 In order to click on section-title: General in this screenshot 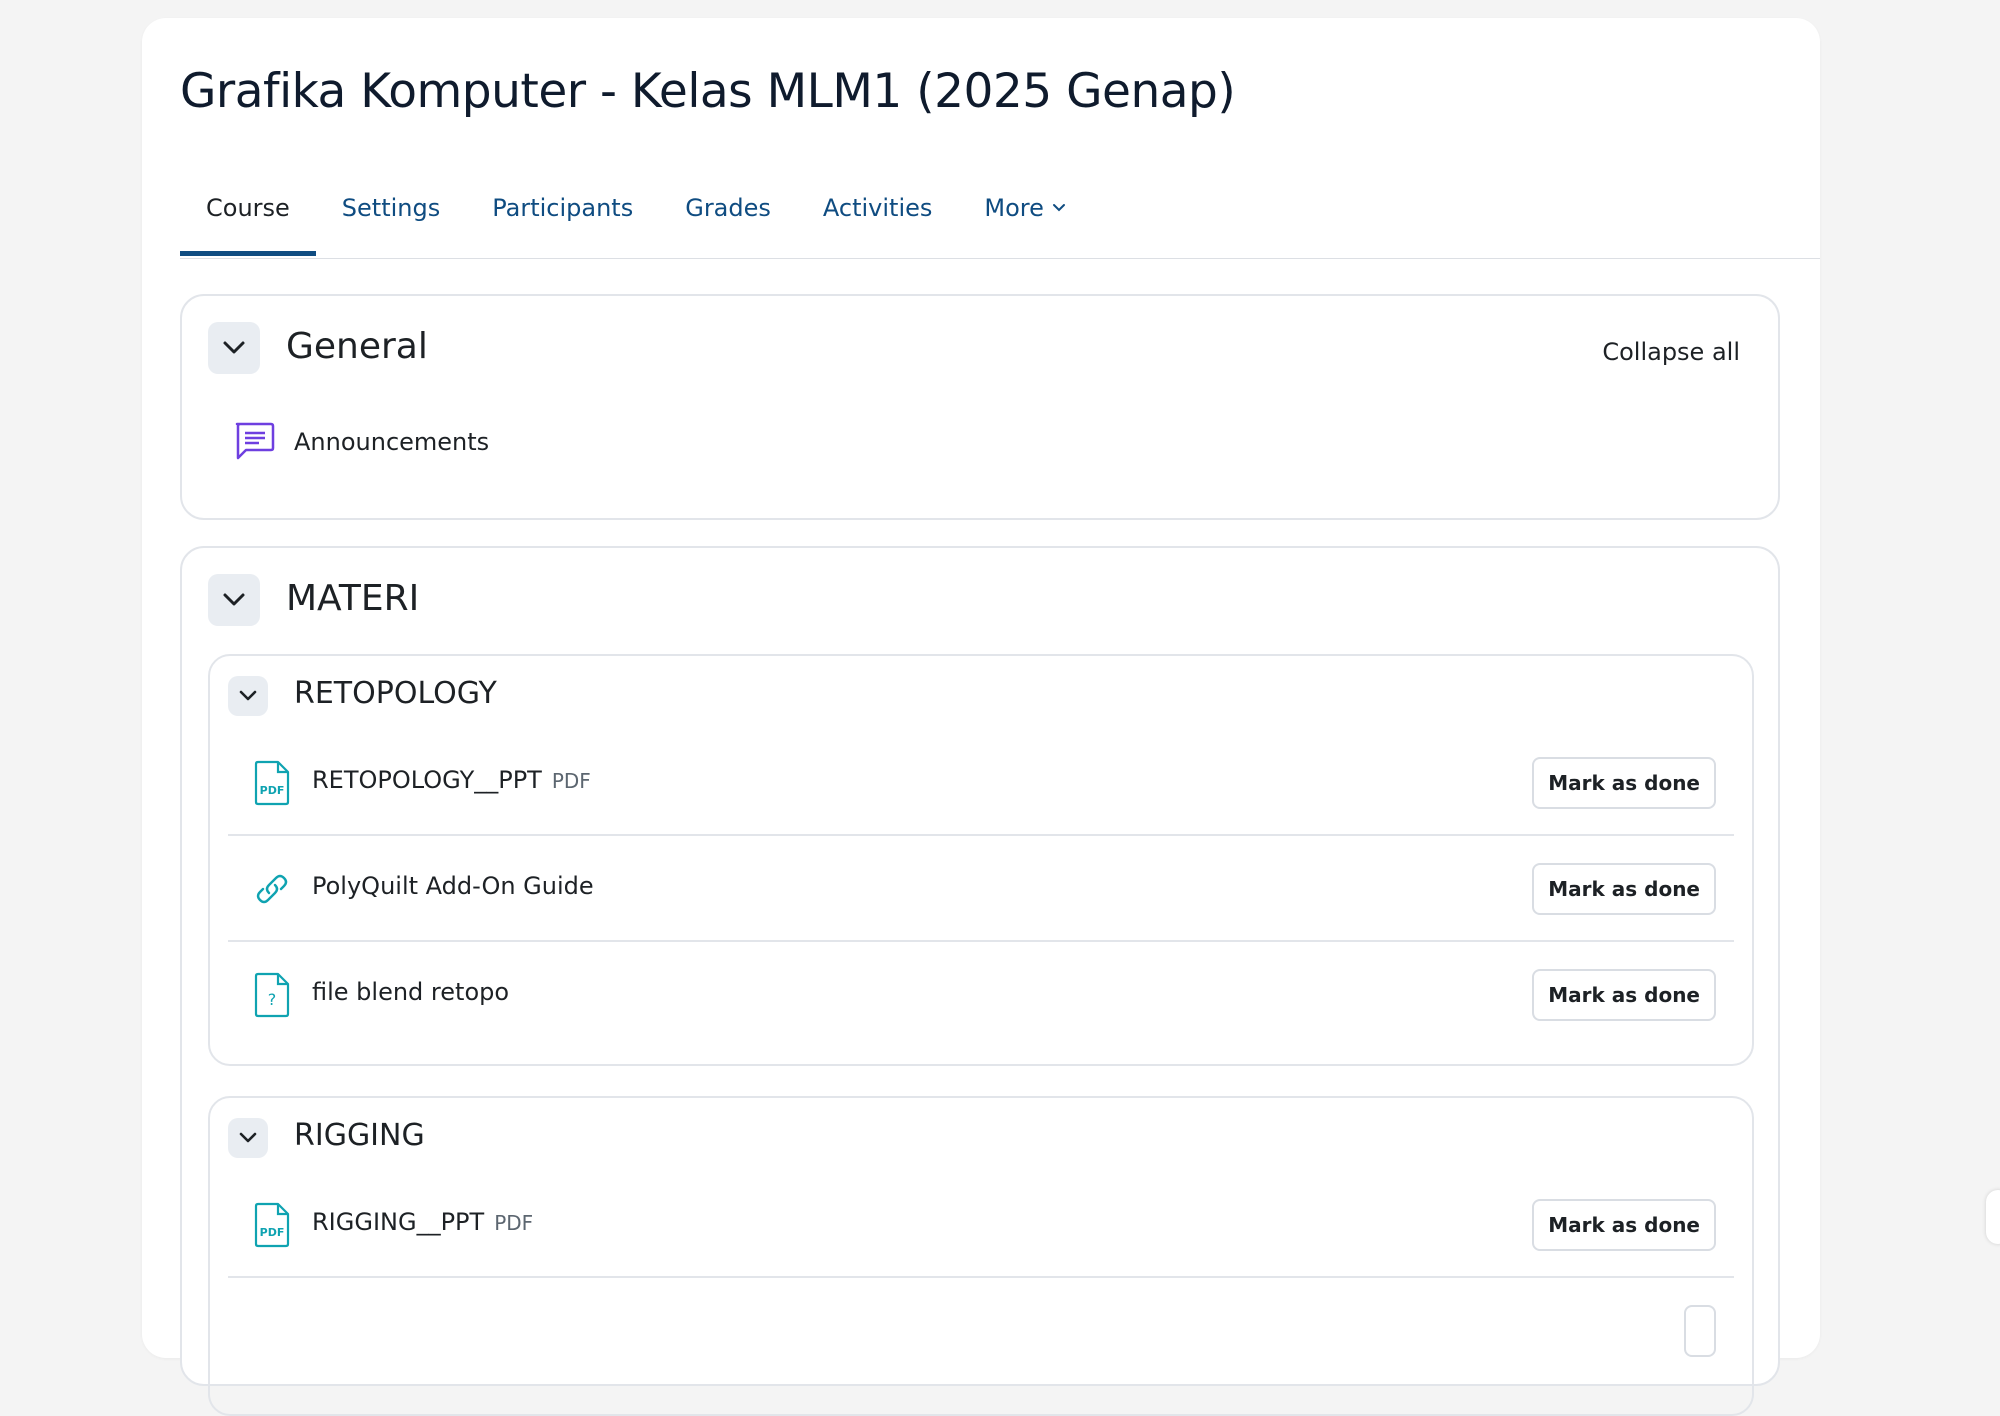, I will do `click(357, 346)`.